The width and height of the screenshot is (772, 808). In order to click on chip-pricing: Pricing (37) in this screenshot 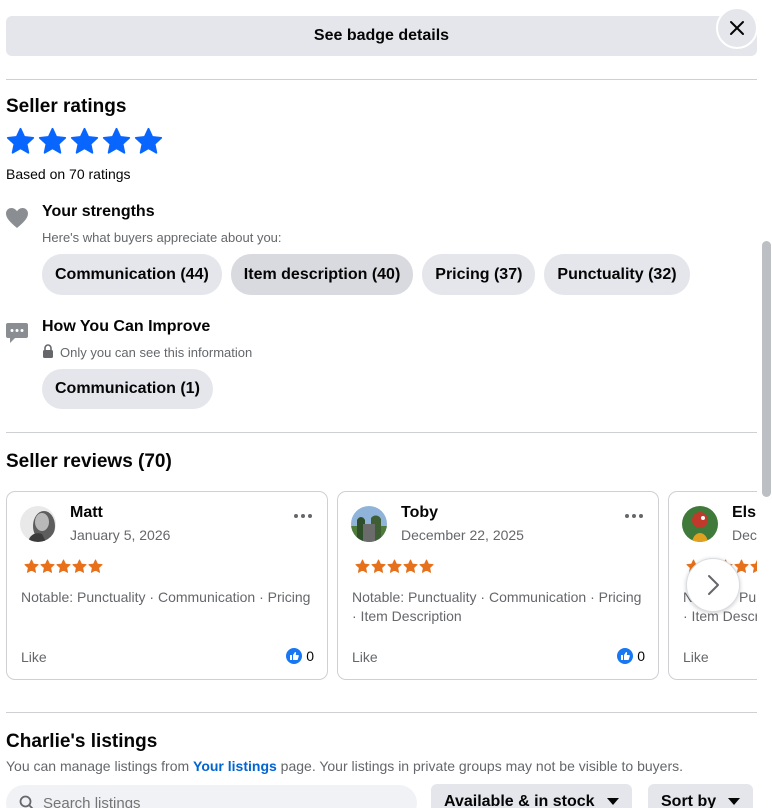, I will do `click(479, 274)`.